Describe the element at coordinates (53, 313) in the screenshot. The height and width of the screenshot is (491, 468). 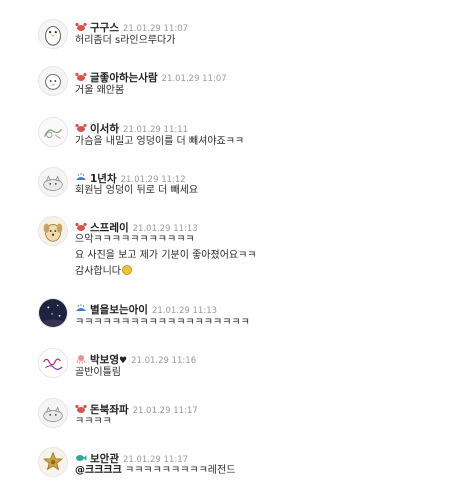
I see `night-sky-avatar` at that location.